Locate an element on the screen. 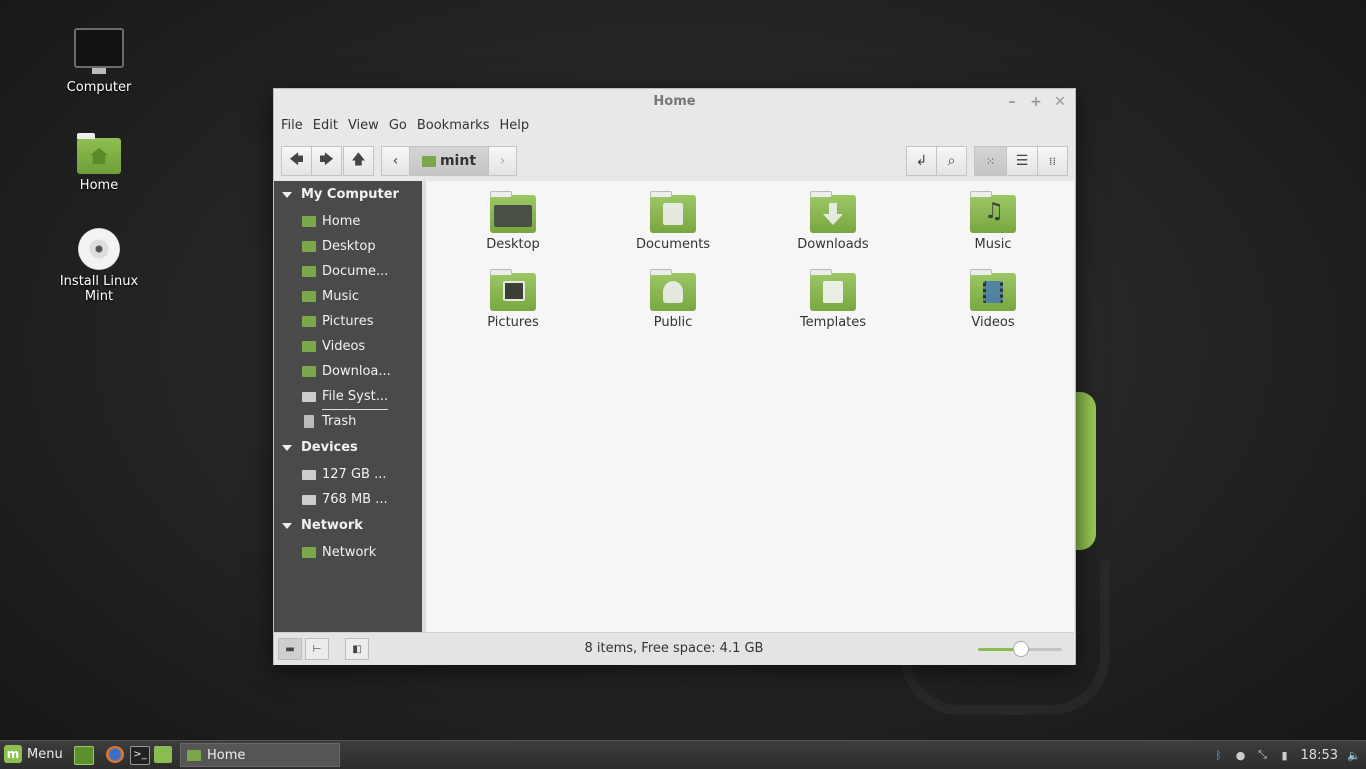 The width and height of the screenshot is (1366, 769). terminal-launcher: >_ is located at coordinates (140, 755).